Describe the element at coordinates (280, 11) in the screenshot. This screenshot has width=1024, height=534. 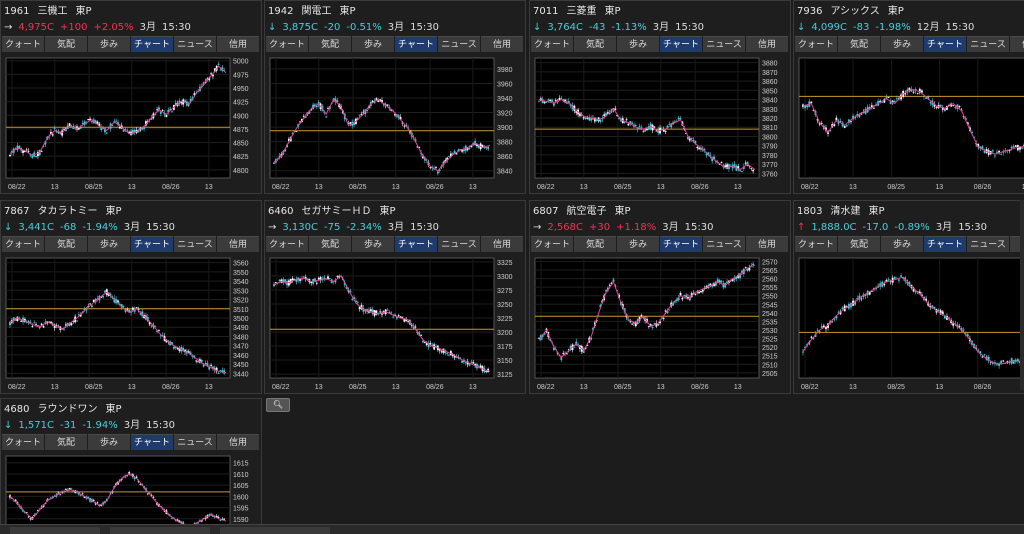
I see `stock-code: 1942` at that location.